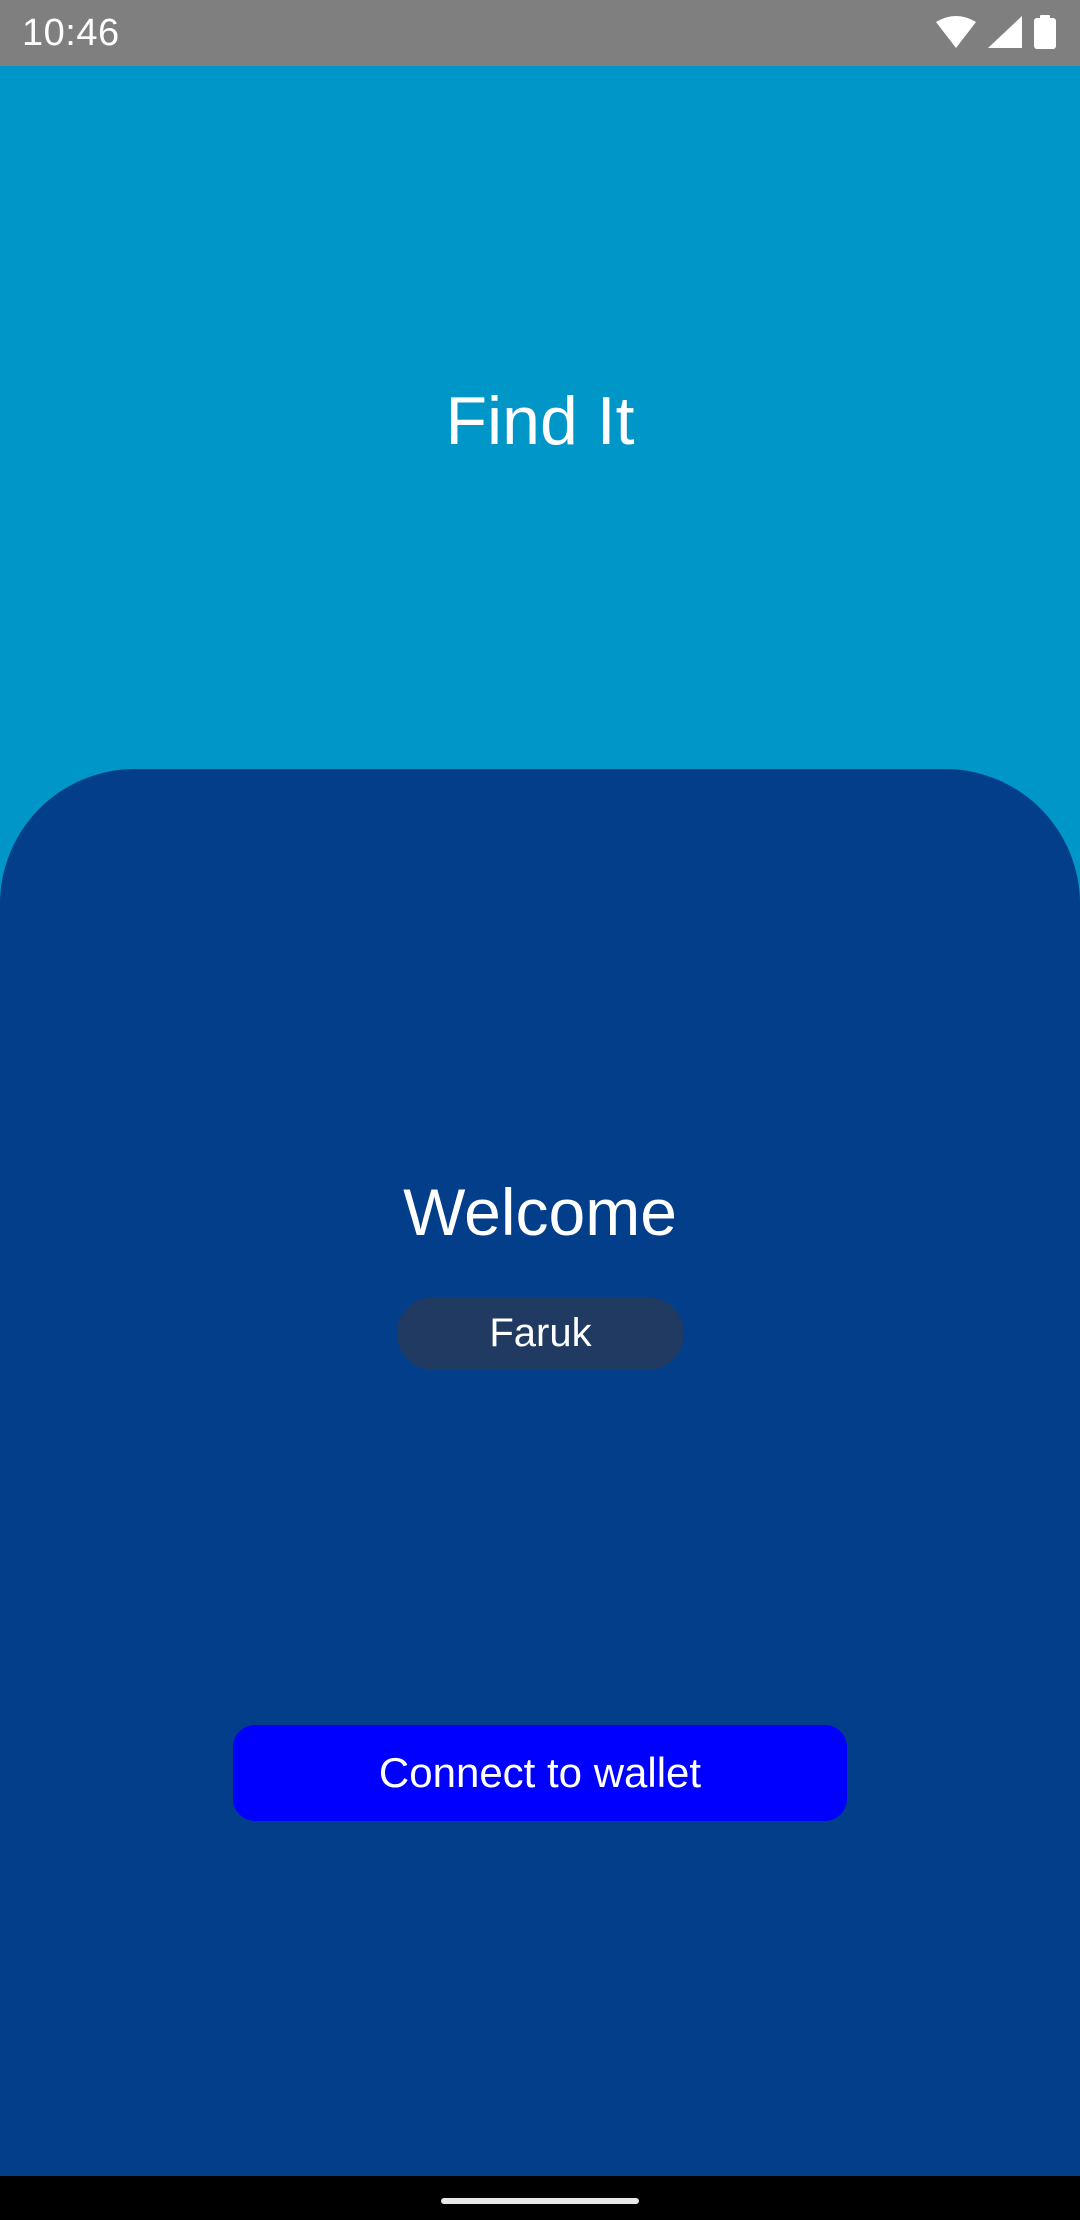 Image resolution: width=1080 pixels, height=2220 pixels. I want to click on status-time: 10:46, so click(71, 33).